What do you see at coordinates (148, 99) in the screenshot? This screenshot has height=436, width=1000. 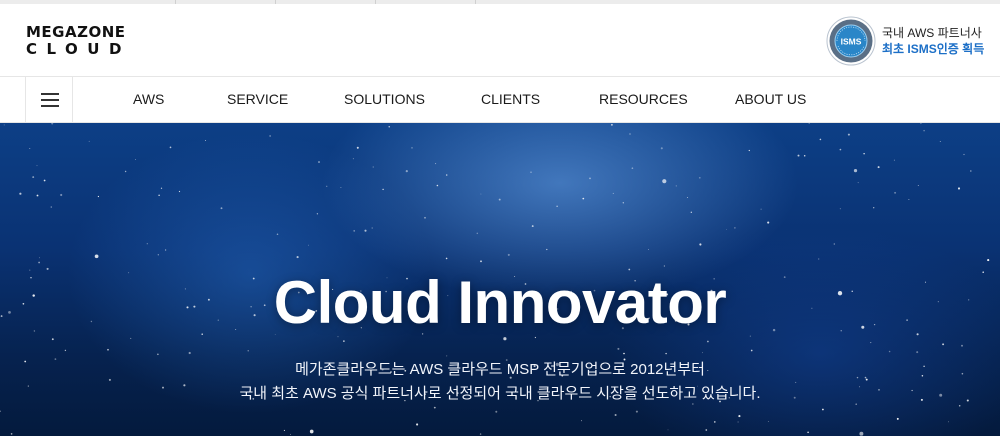 I see `nav-item-aws: AWS` at bounding box center [148, 99].